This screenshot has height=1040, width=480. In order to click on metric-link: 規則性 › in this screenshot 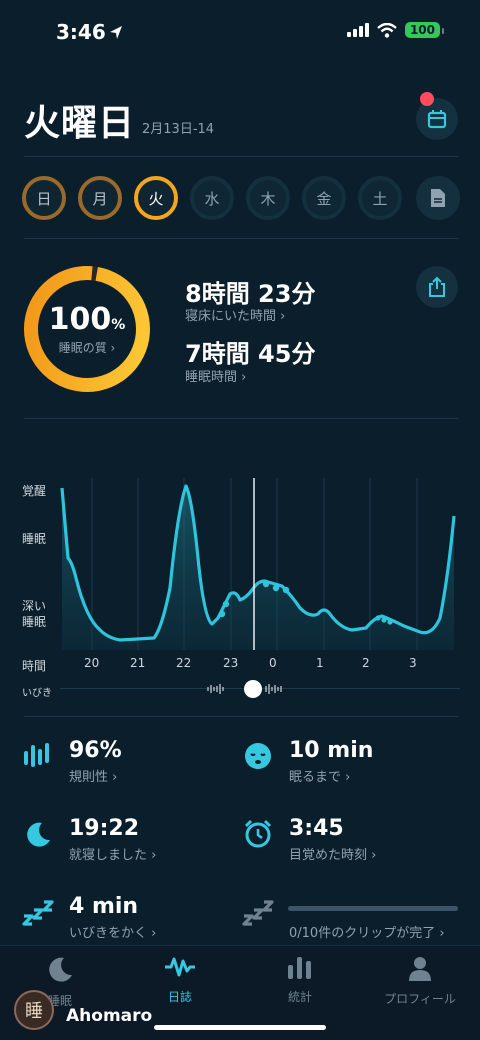, I will do `click(93, 775)`.